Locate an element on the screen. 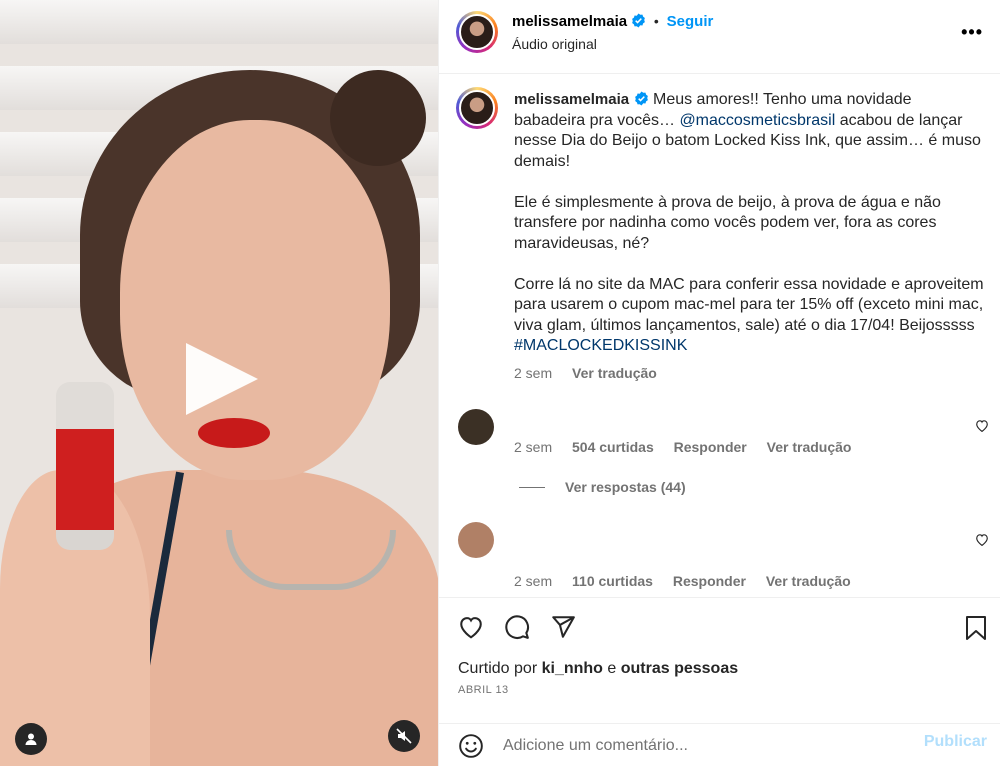 This screenshot has height=766, width=1000. comment-likes: 504 curtidas is located at coordinates (613, 447).